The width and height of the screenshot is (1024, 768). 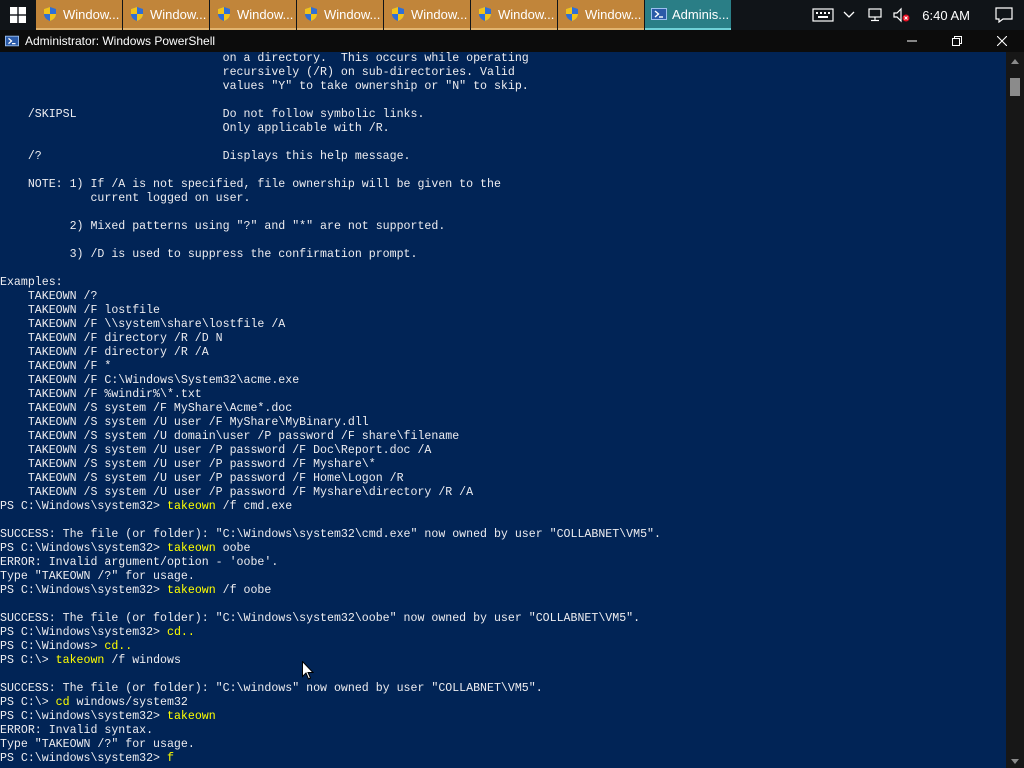 I want to click on console-prompt-line: PS C:\Windows\system32> takeown /f oobe, so click(x=503, y=591).